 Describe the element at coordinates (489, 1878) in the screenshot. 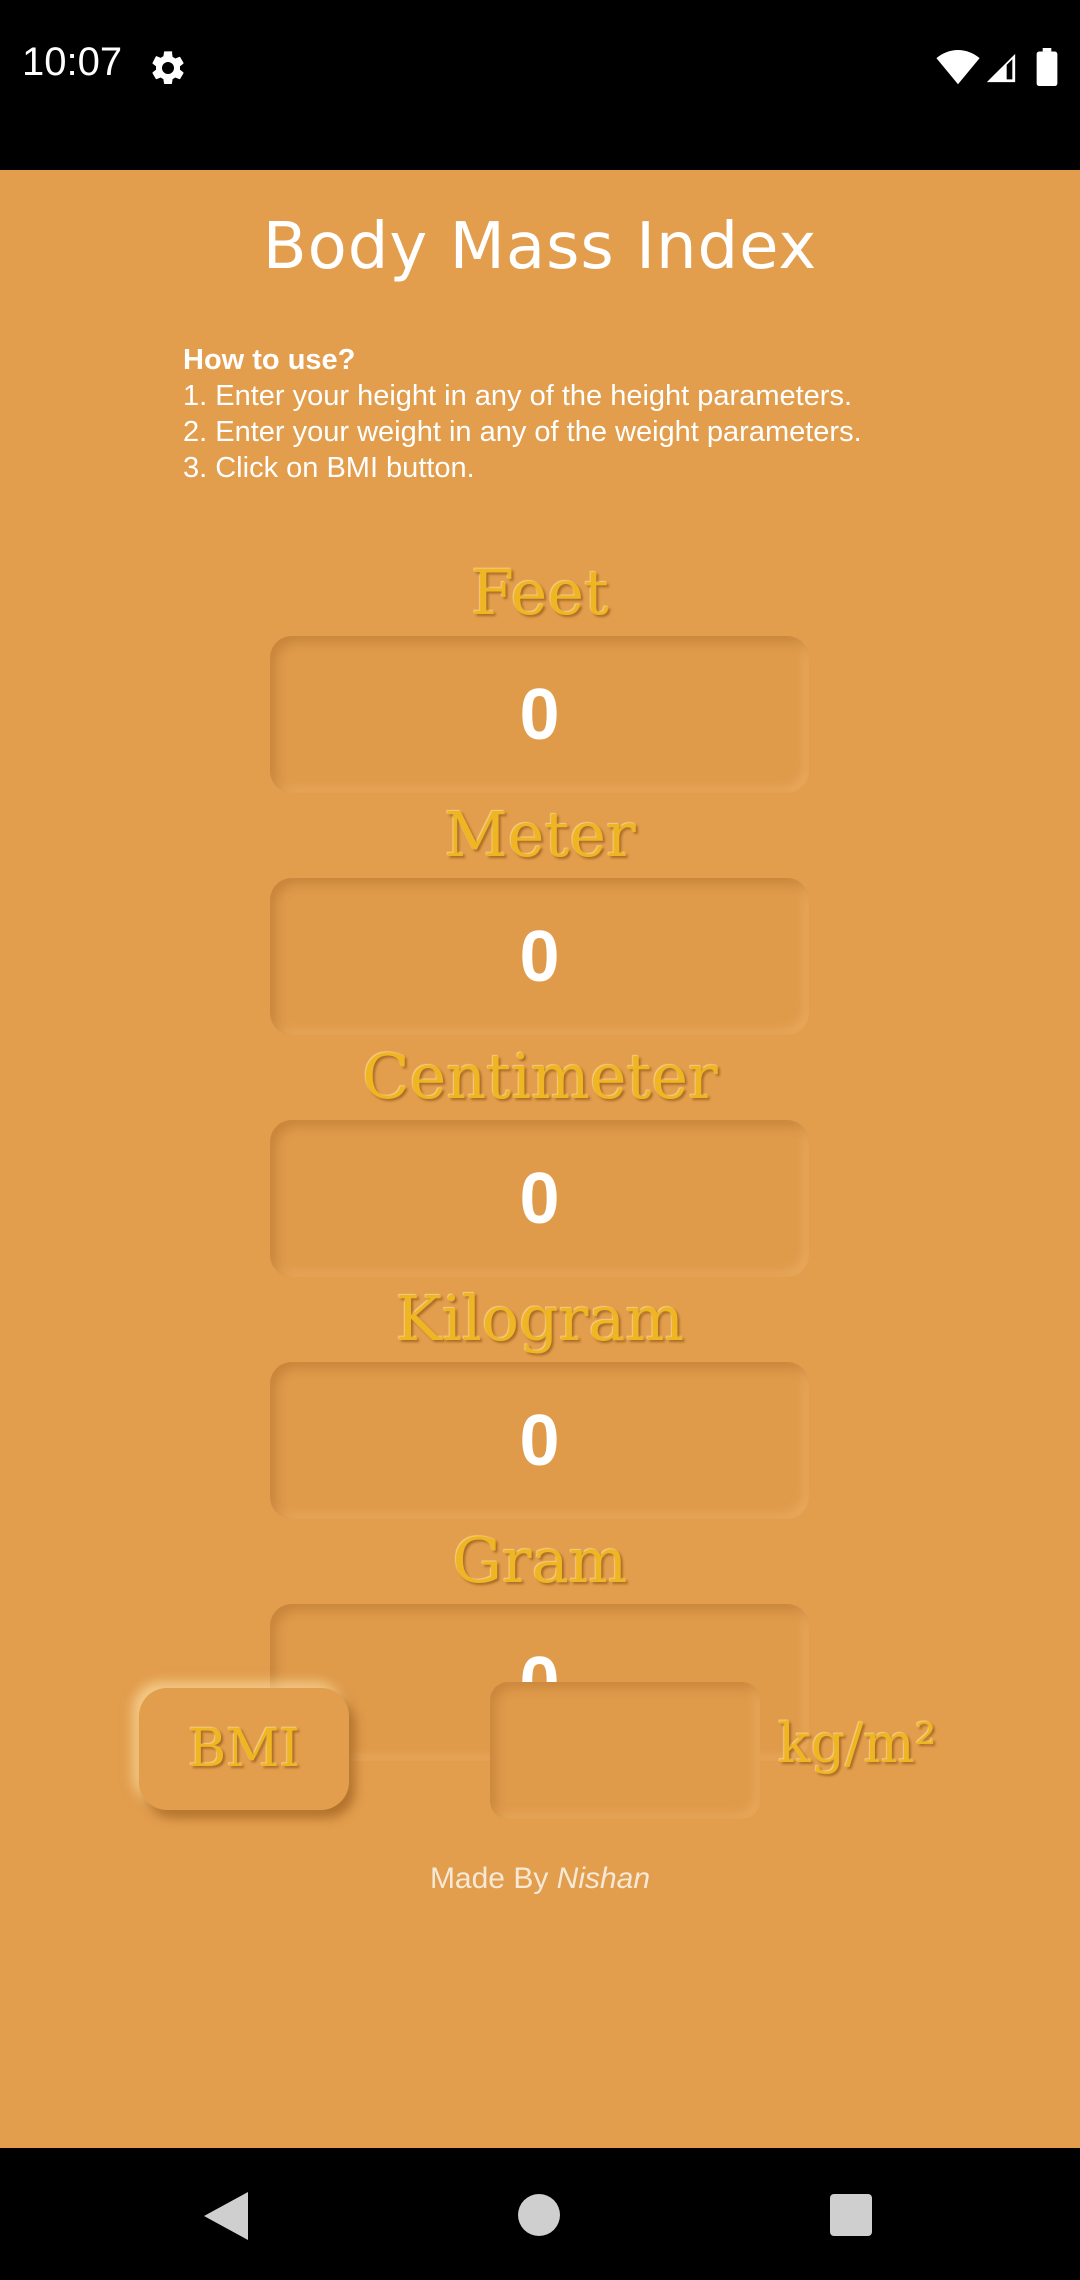

I see `footer-prefix: Made By` at that location.